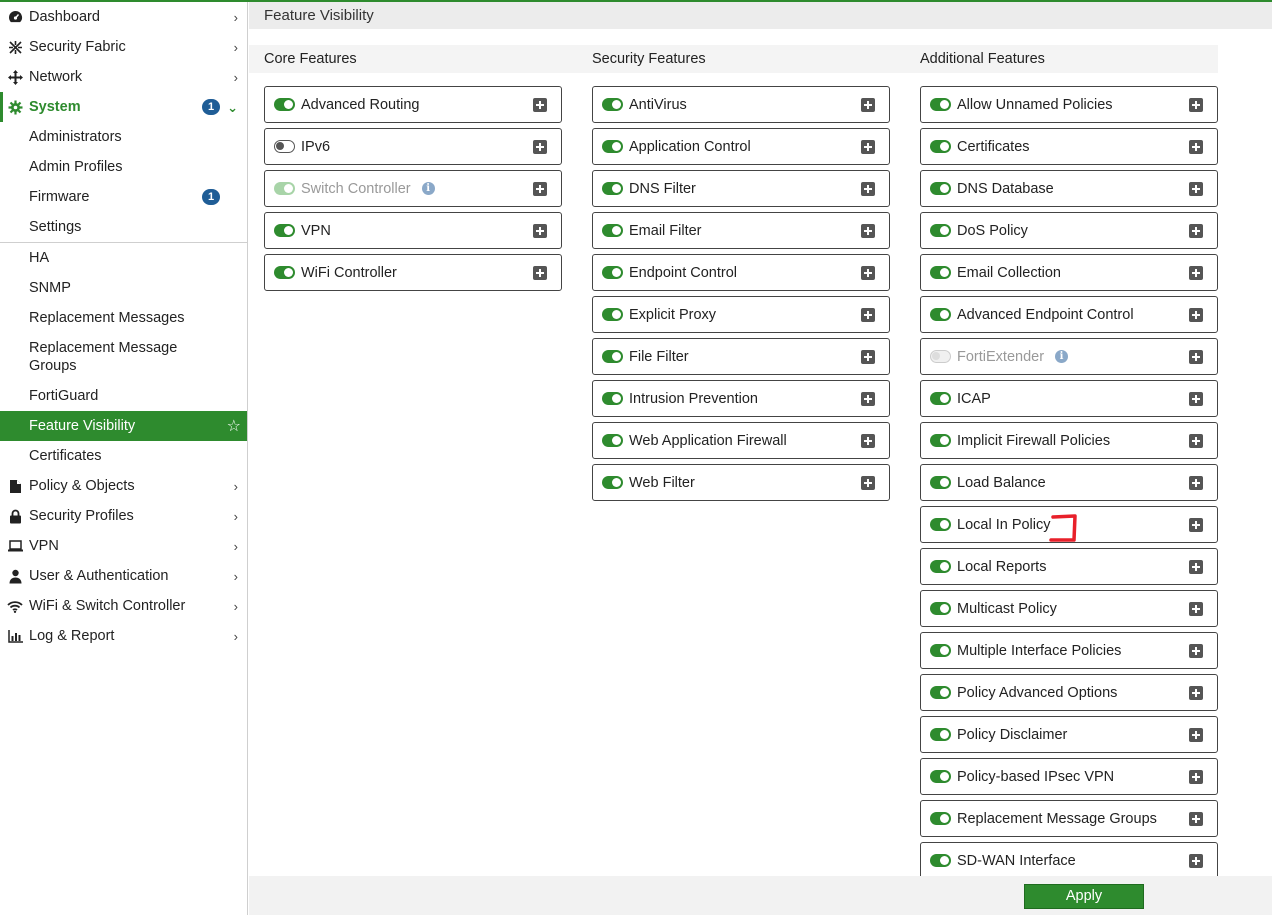 Image resolution: width=1272 pixels, height=915 pixels. Describe the element at coordinates (123, 357) in the screenshot. I see `nav-replacement-message-groups: Replacement Message Groups` at that location.